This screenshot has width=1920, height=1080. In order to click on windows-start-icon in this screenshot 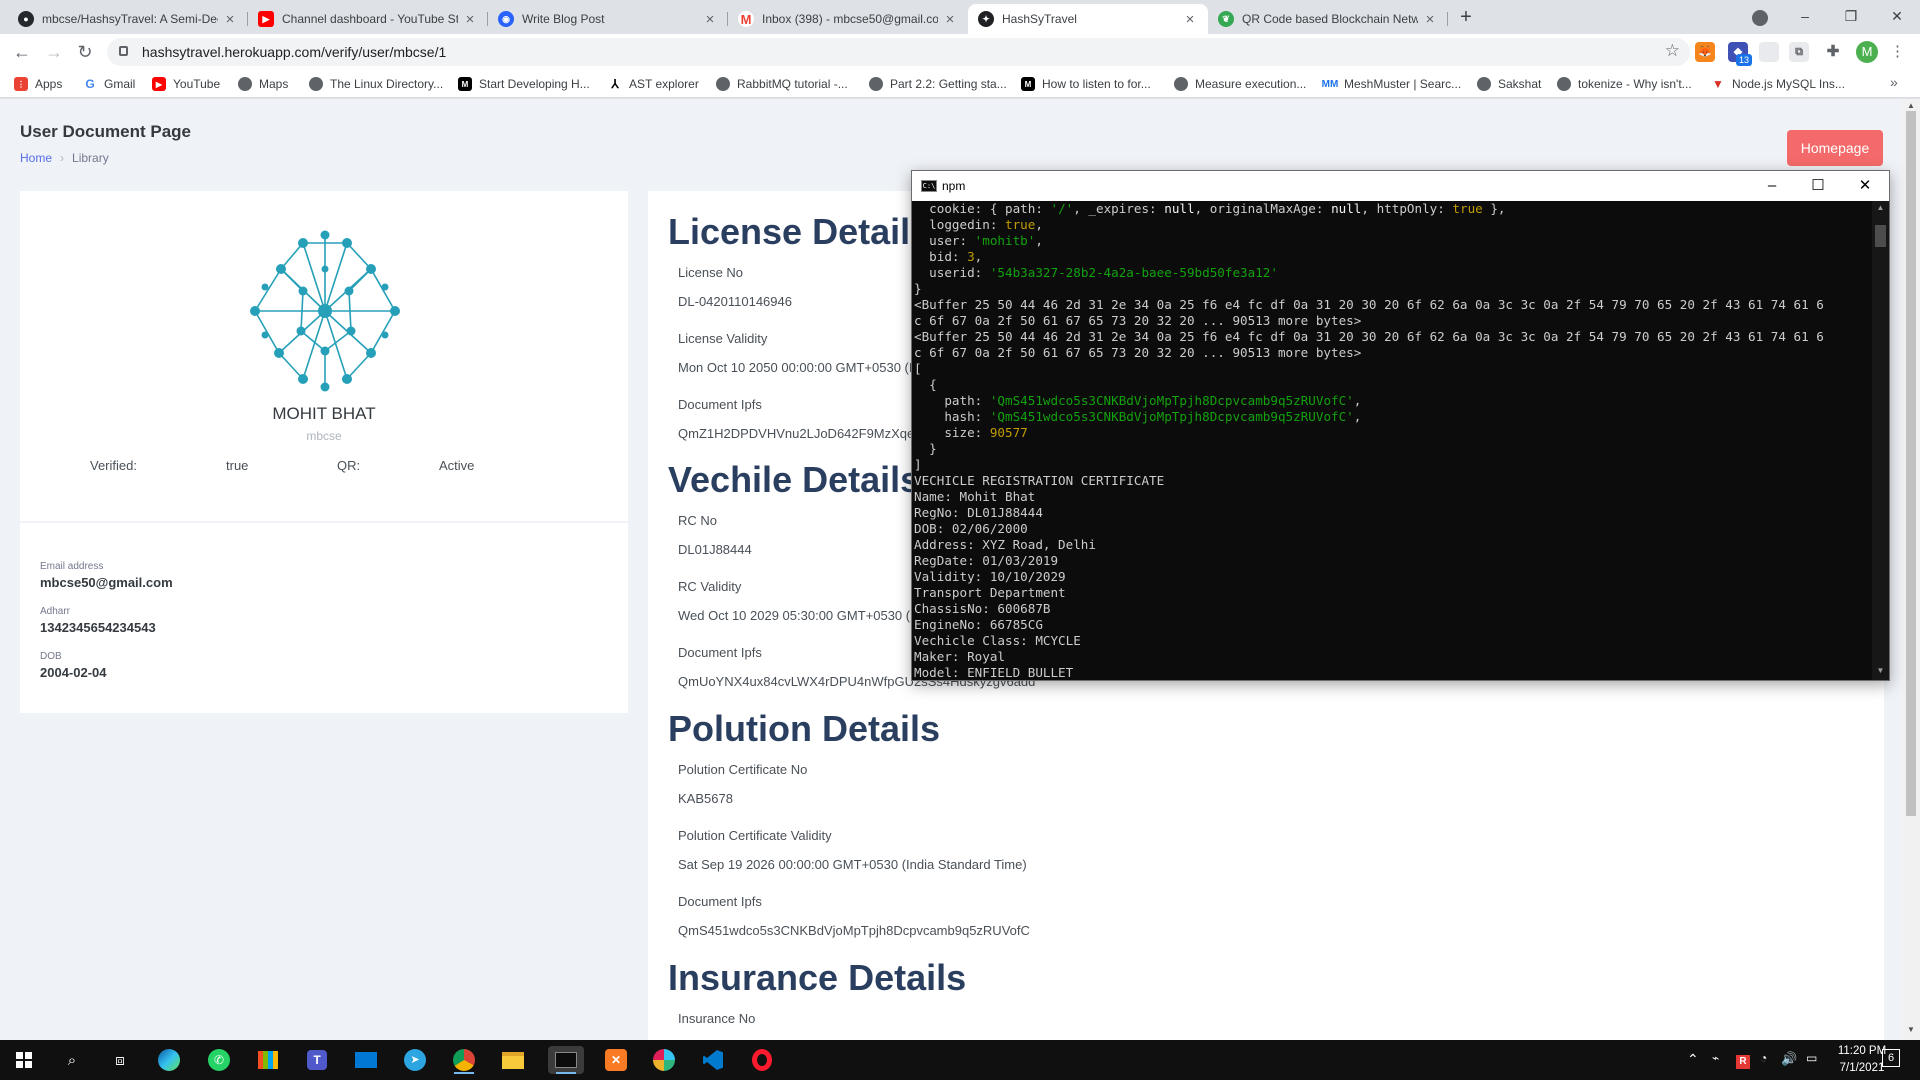, I will do `click(24, 1060)`.